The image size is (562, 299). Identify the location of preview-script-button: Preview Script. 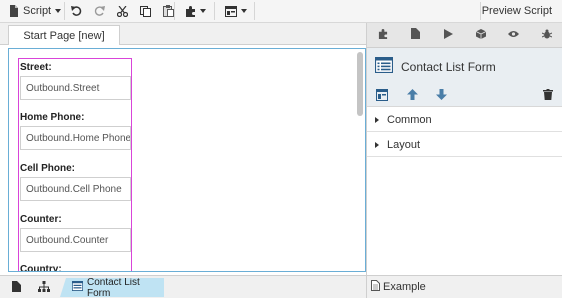
(517, 11).